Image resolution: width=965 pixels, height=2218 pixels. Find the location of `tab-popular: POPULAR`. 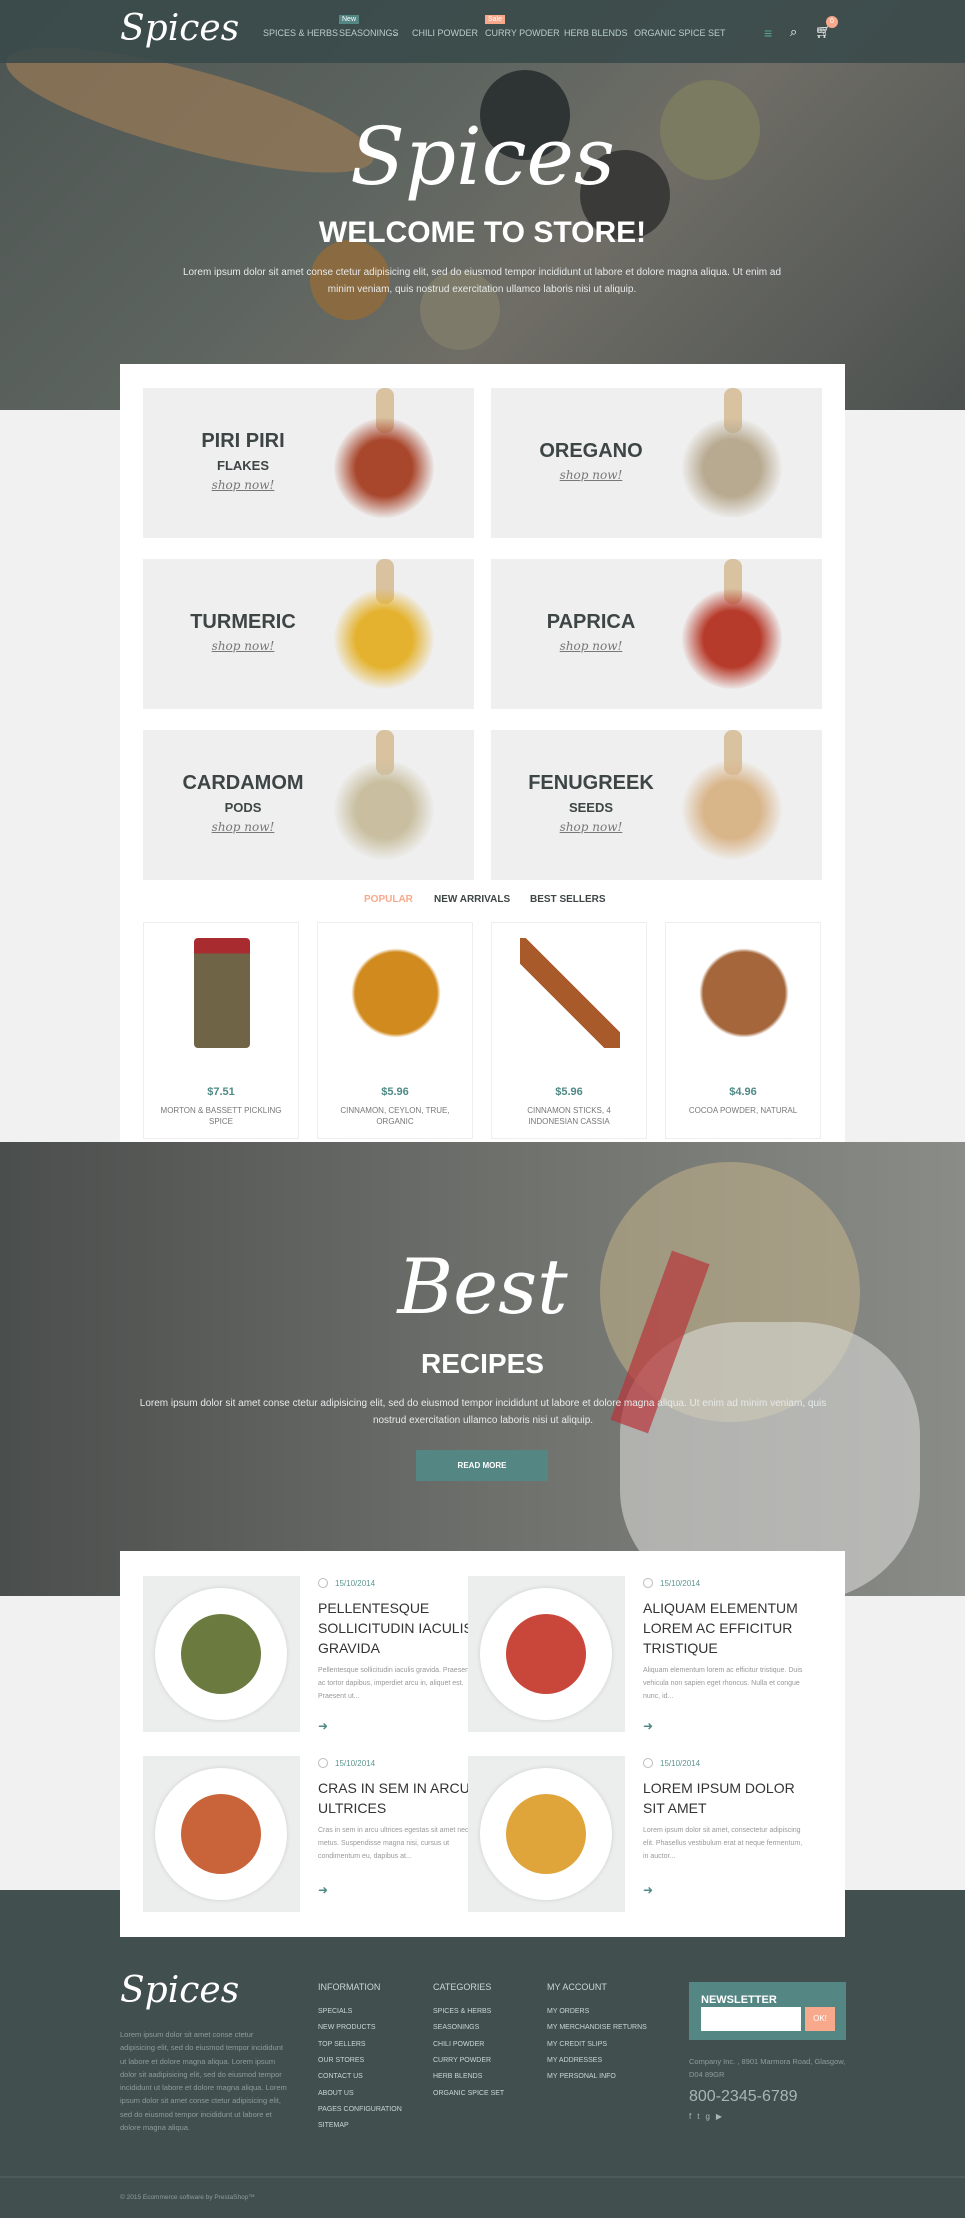

tab-popular: POPULAR is located at coordinates (388, 899).